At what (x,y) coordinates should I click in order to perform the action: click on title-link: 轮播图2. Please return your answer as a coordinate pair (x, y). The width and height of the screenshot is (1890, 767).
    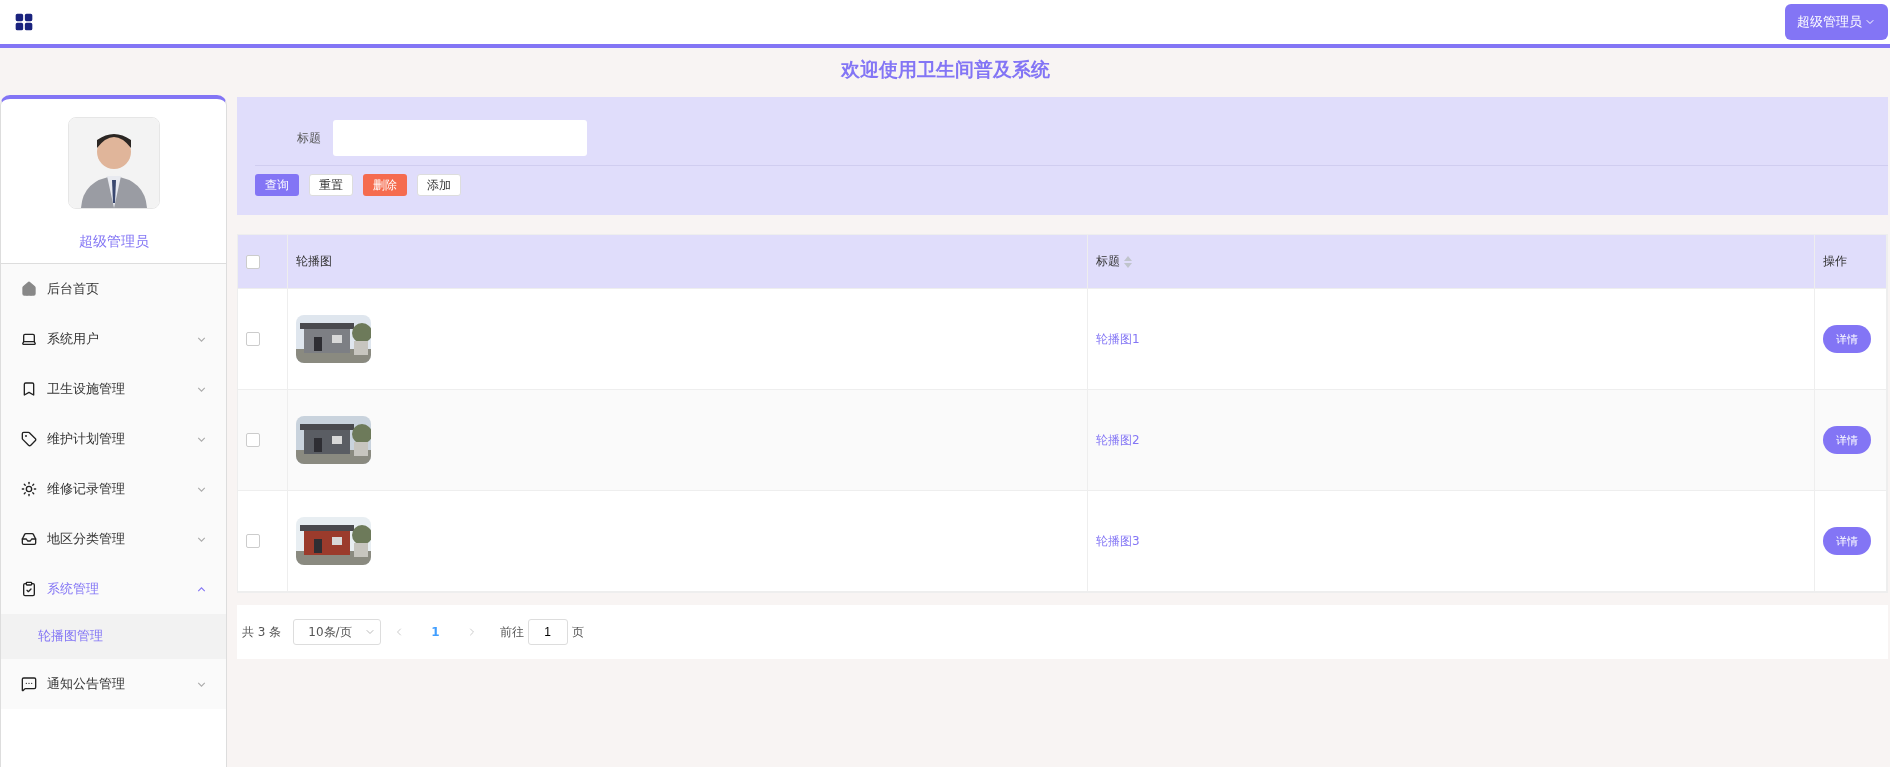
    Looking at the image, I should click on (1118, 440).